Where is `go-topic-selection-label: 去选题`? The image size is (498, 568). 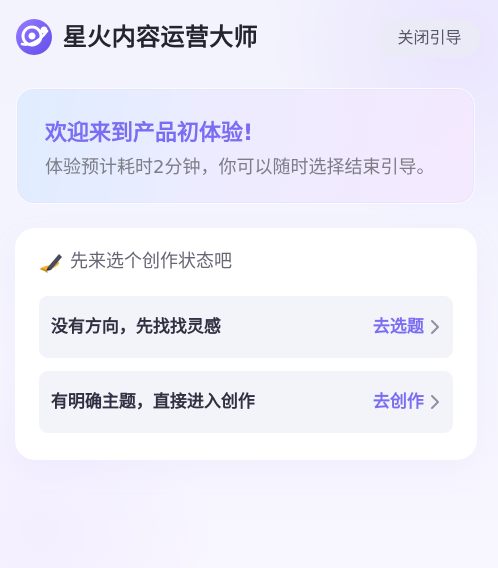
go-topic-selection-label: 去选题 is located at coordinates (398, 327).